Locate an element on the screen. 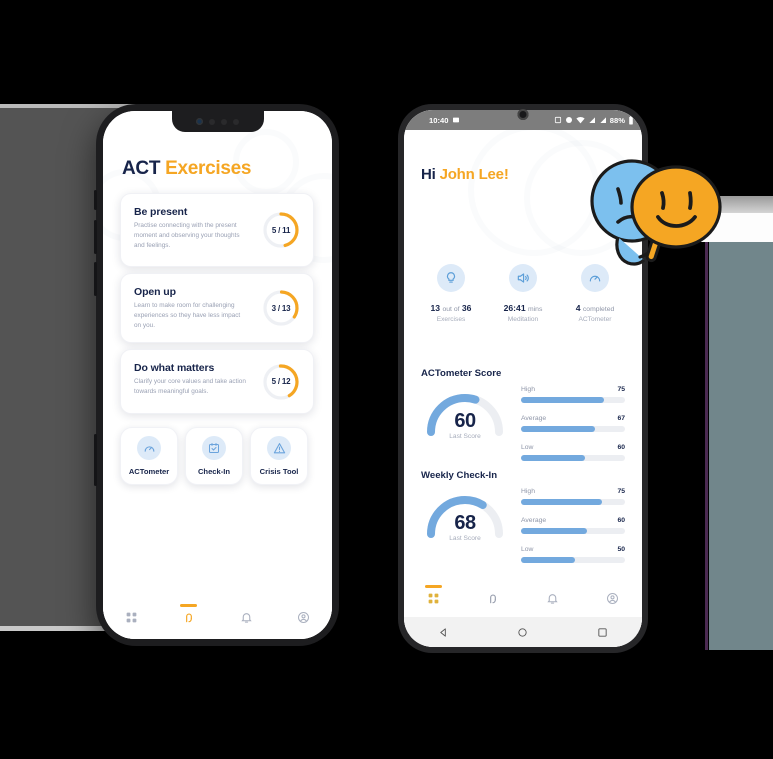  status-time: 10:40 is located at coordinates (439, 120).